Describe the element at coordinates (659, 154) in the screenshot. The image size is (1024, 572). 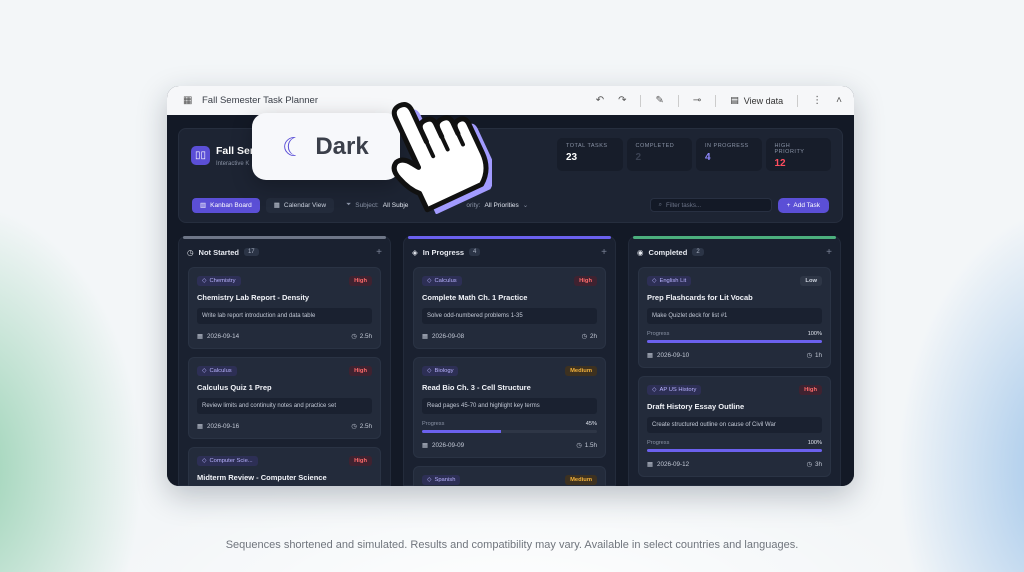
I see `stat-completed: COMPLETED 2` at that location.